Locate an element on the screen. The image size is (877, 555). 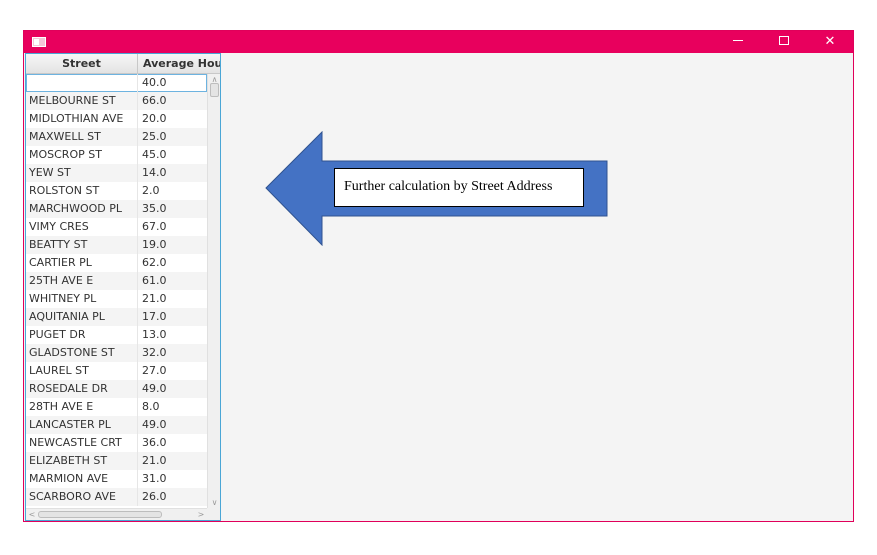
table-row: YEW ST 14.0 is located at coordinates (116, 173).